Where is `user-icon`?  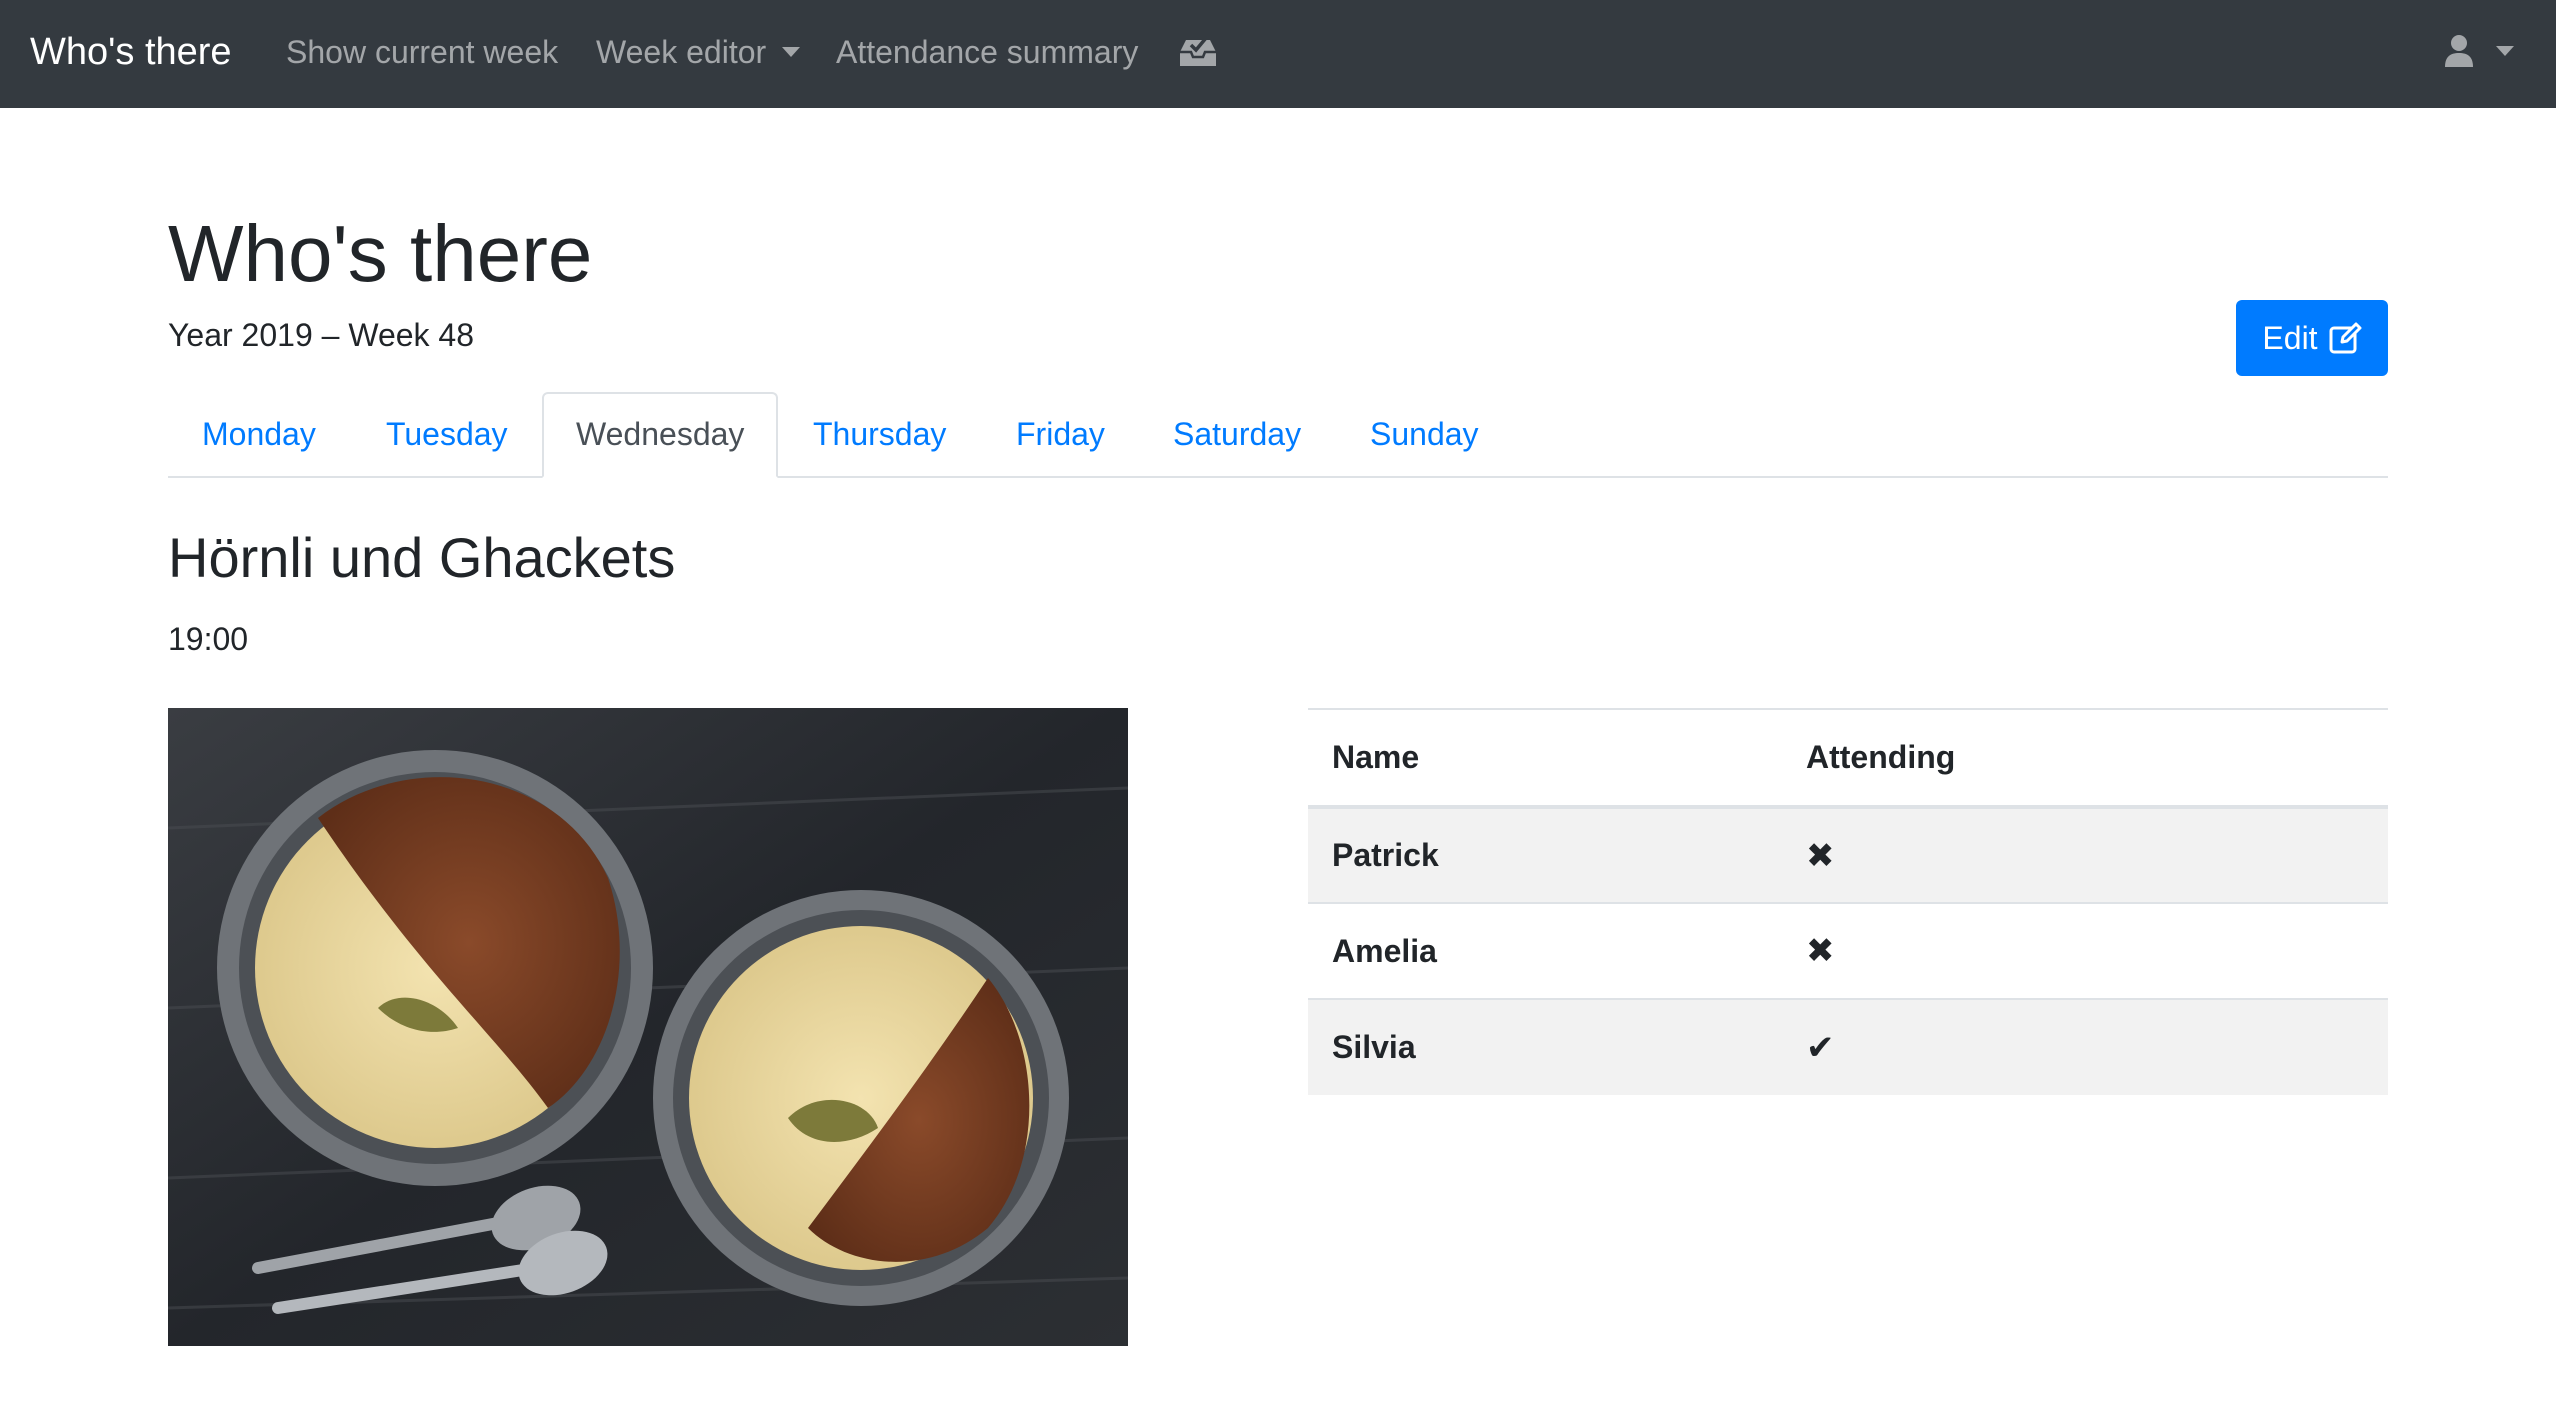
user-icon is located at coordinates (2459, 51).